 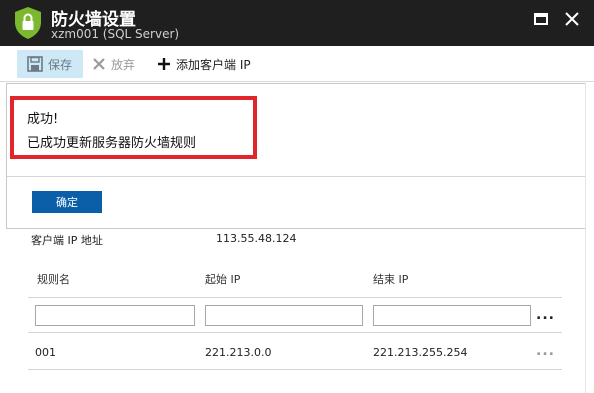 I want to click on maximize-icon, so click(x=541, y=19).